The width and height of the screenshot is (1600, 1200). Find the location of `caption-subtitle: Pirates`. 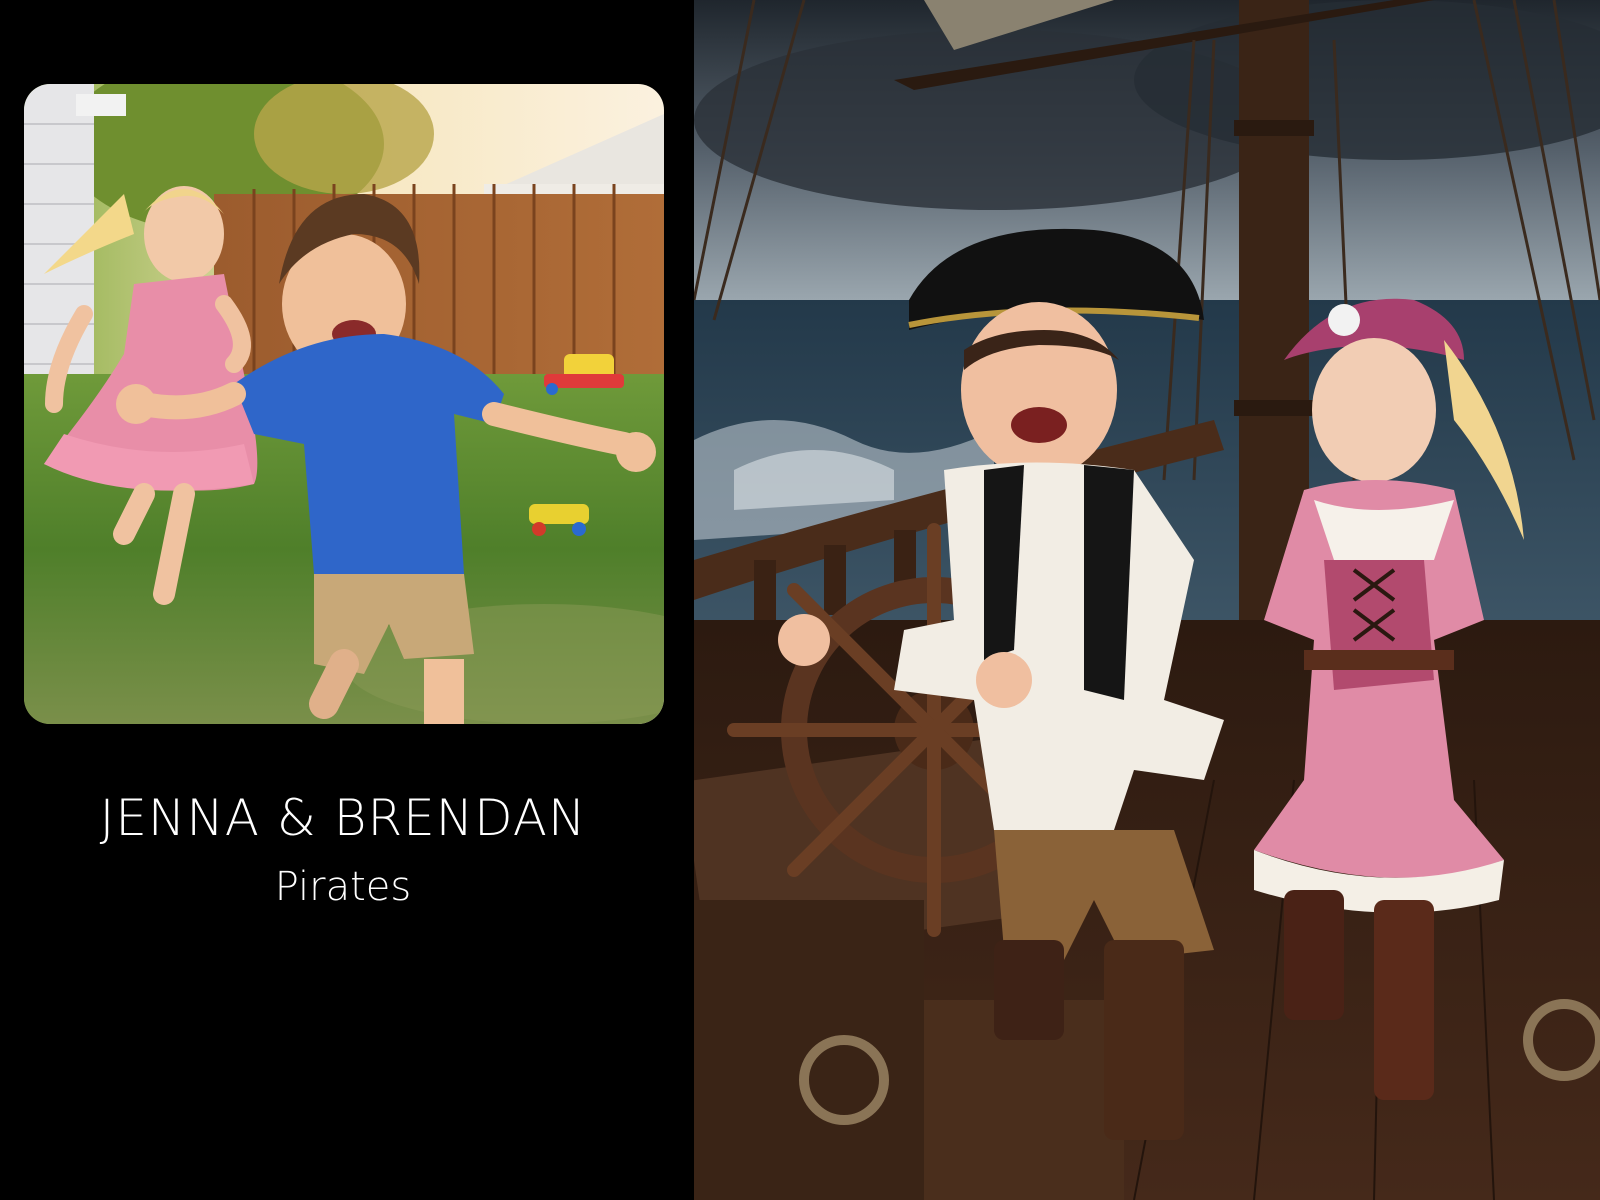

caption-subtitle: Pirates is located at coordinates (343, 887).